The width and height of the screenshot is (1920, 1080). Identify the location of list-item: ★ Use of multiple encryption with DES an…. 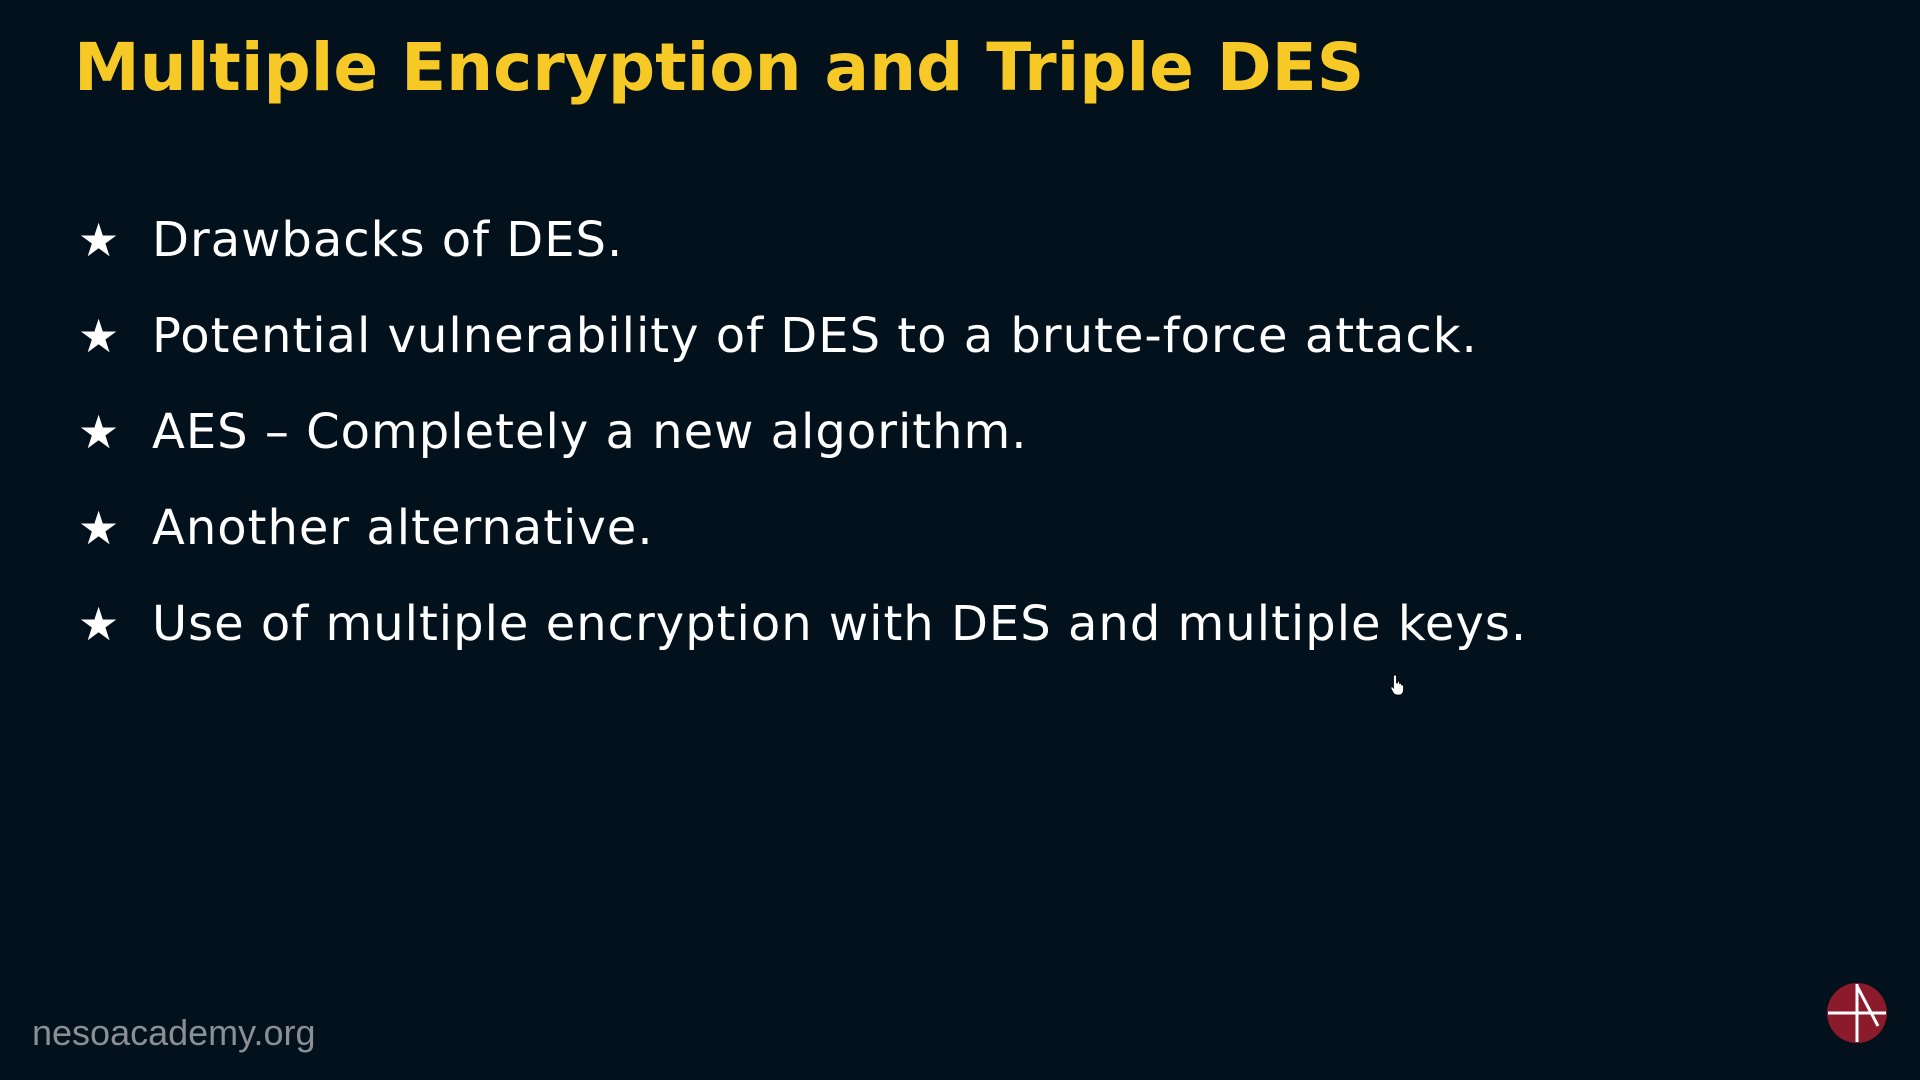
(802, 624).